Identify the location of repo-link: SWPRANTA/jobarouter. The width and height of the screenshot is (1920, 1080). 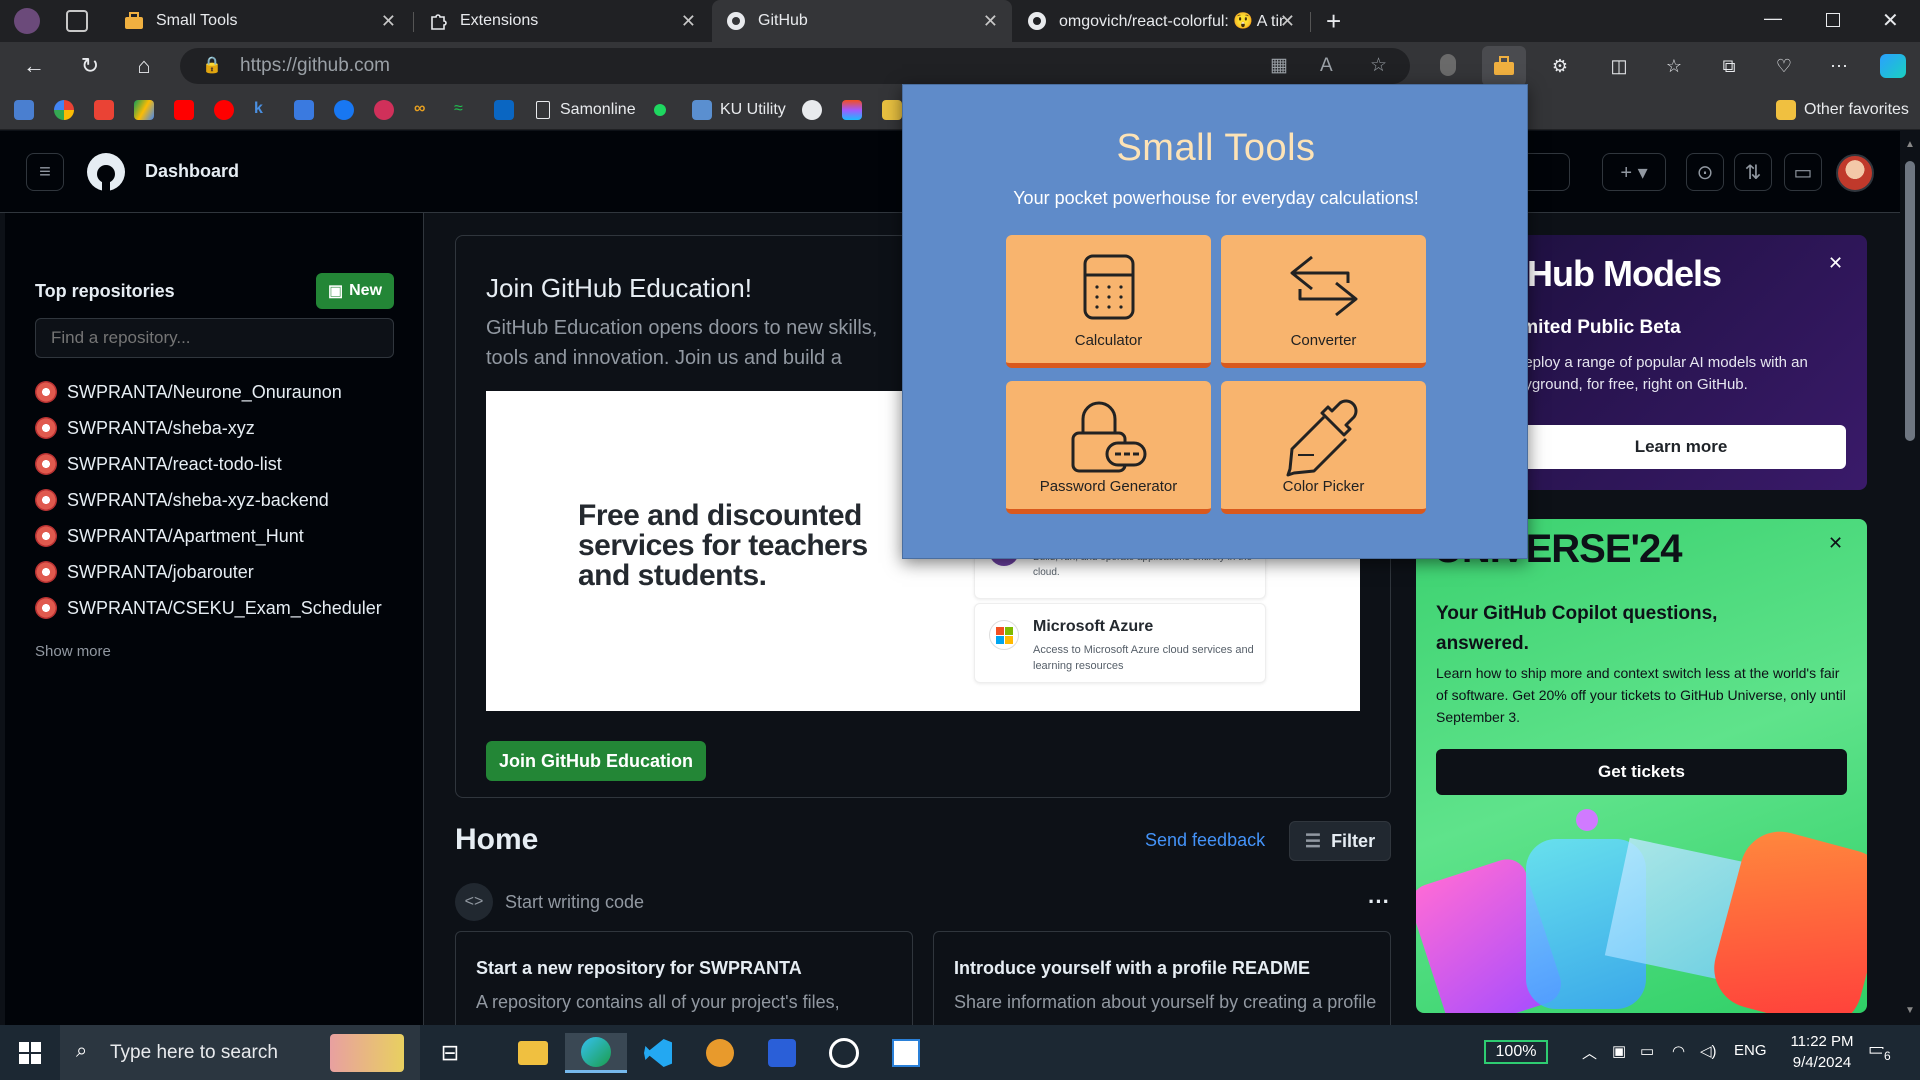
(160, 572).